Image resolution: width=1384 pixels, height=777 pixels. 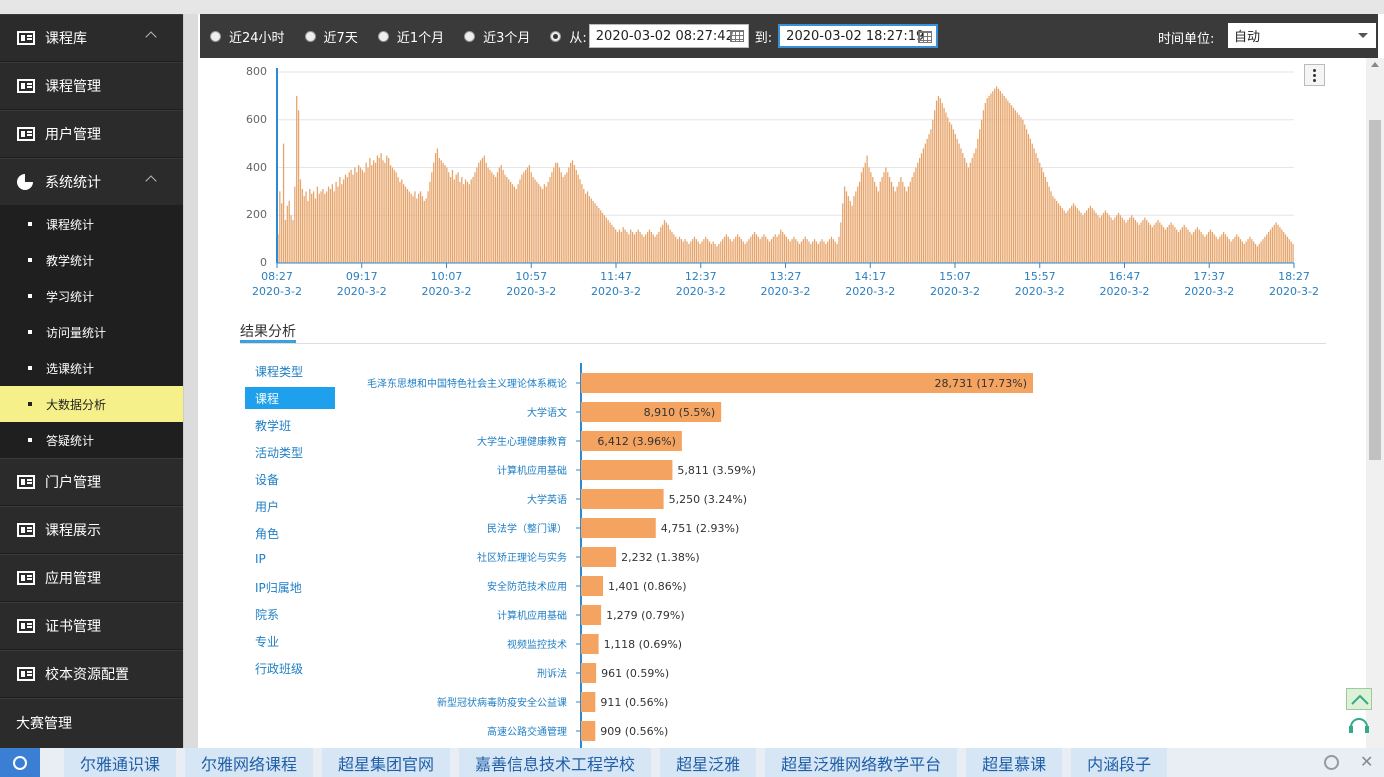 What do you see at coordinates (858, 36) in the screenshot?
I see `to-date-input: 2020-03-02 18:27:19` at bounding box center [858, 36].